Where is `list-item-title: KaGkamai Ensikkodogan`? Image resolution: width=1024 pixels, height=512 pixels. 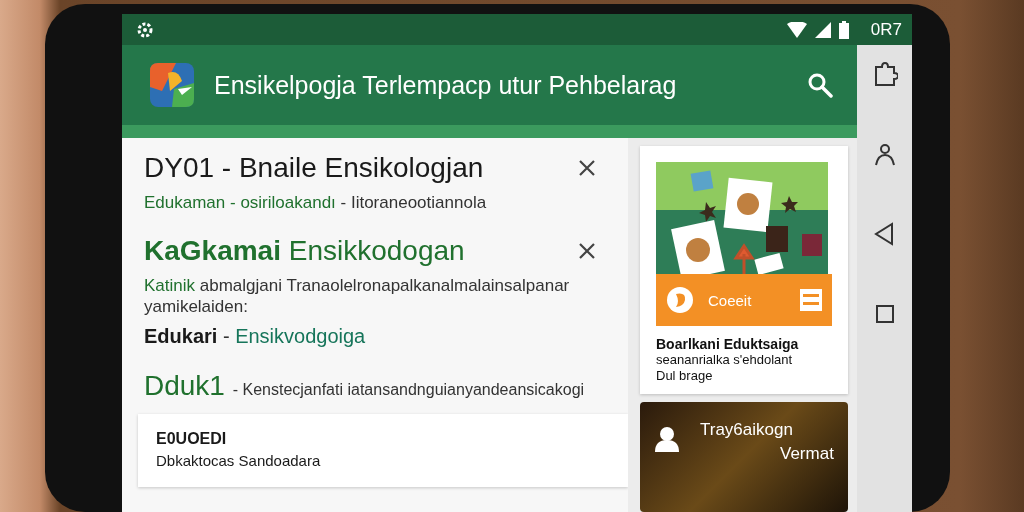 list-item-title: KaGkamai Ensikkodogan is located at coordinates (304, 251).